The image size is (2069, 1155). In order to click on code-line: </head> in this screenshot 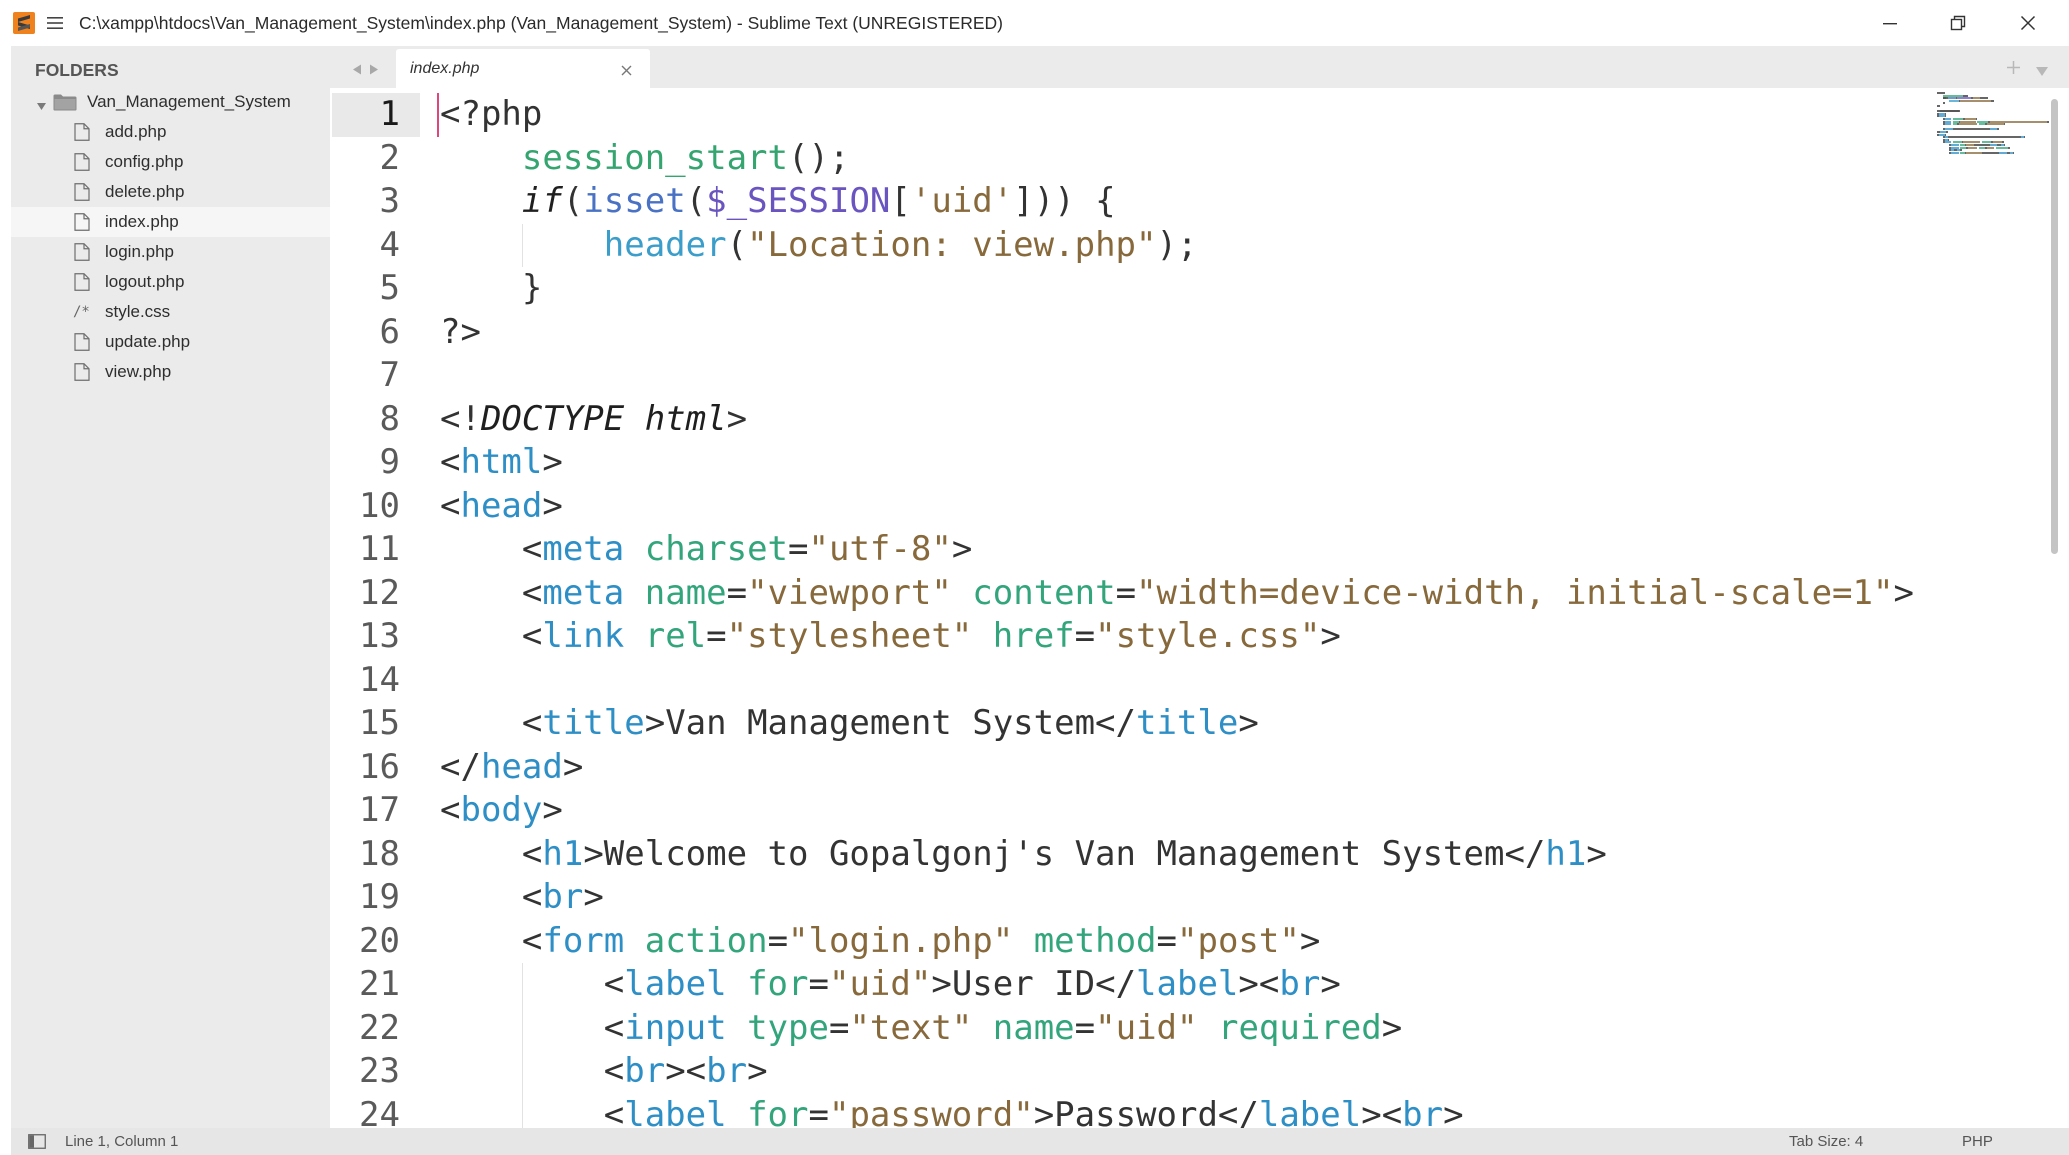, I will do `click(1177, 768)`.